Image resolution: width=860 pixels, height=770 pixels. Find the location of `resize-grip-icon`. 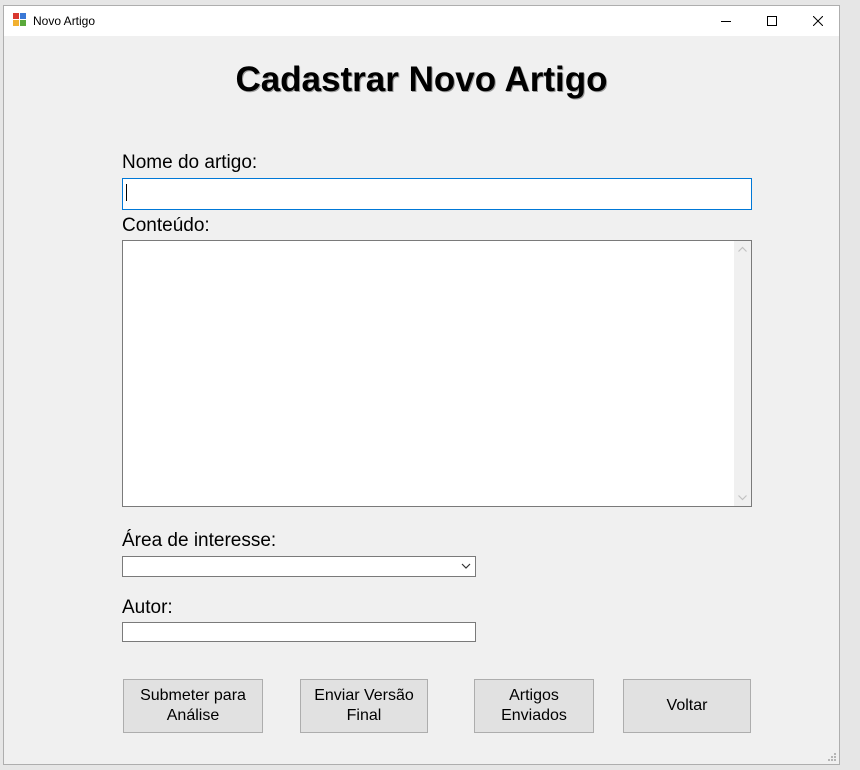

resize-grip-icon is located at coordinates (832, 757).